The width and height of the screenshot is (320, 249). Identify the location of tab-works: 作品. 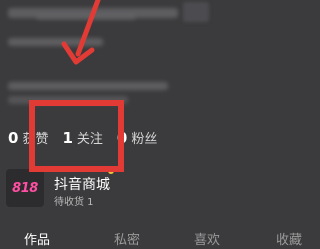
(37, 238).